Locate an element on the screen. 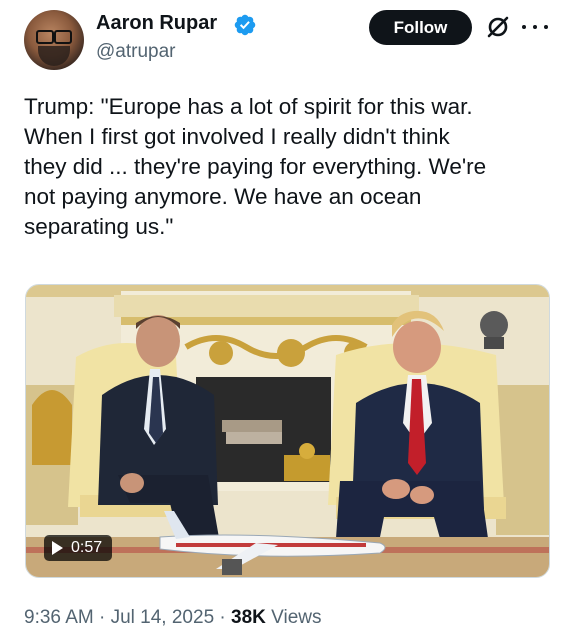 Image resolution: width=576 pixels, height=640 pixels. more-options-icon is located at coordinates (535, 27).